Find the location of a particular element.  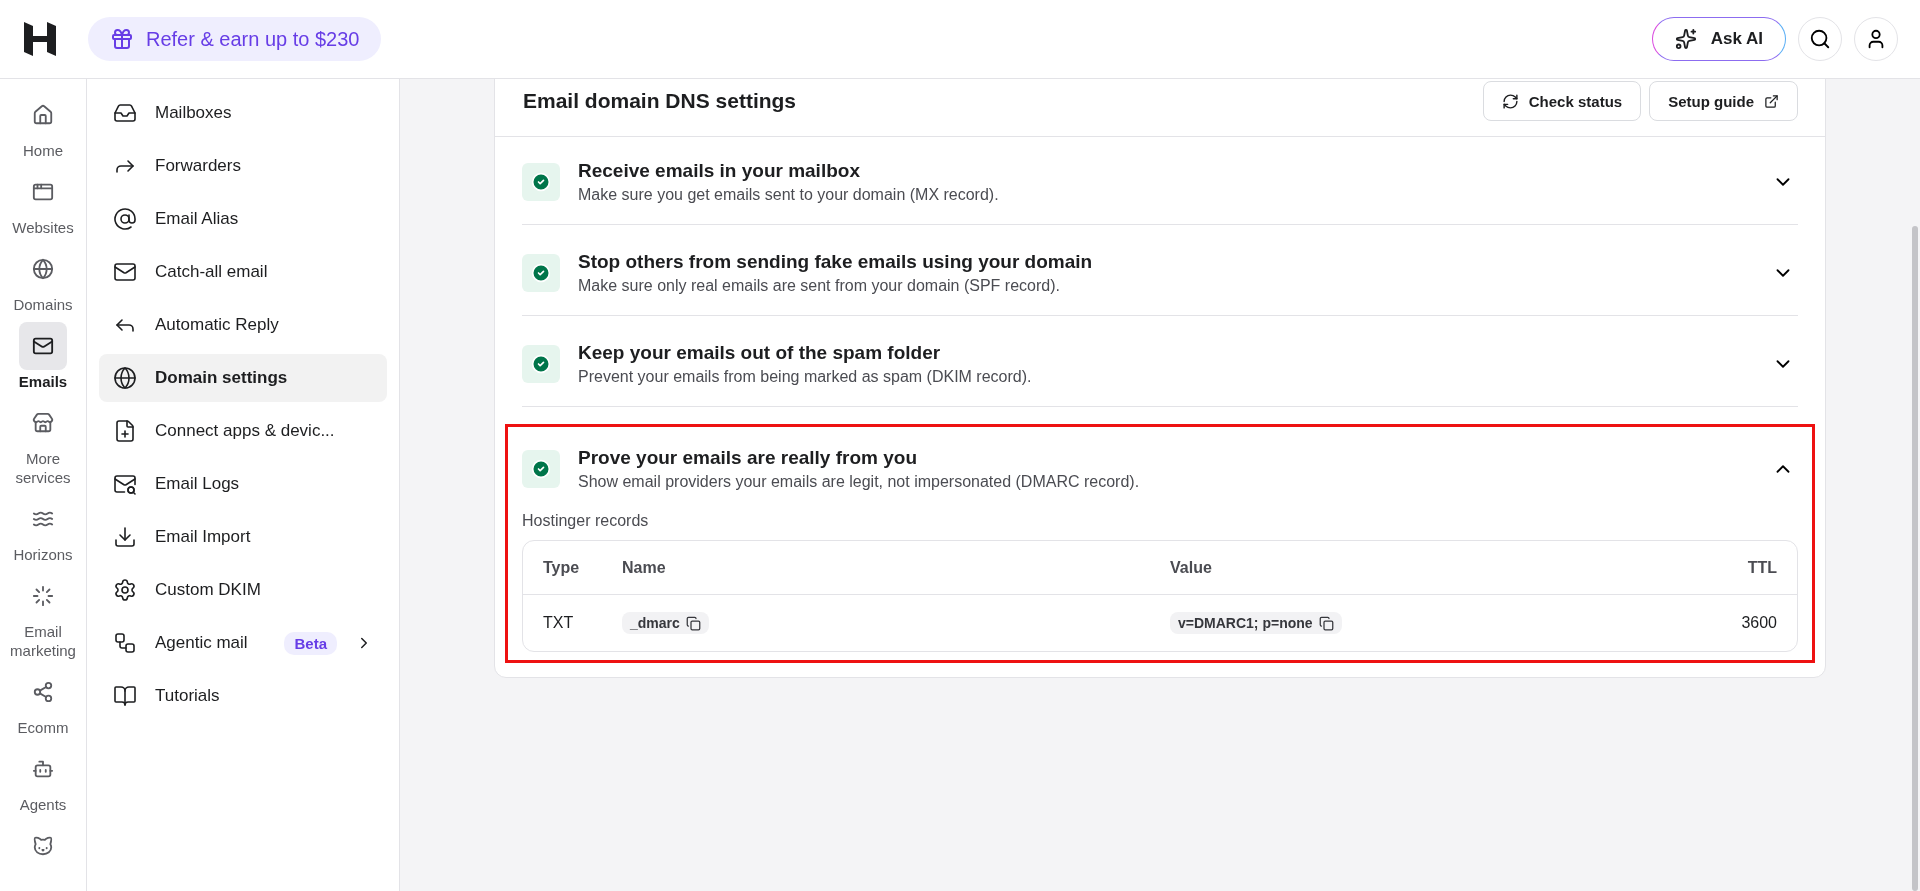

logo-icon is located at coordinates (40, 39).